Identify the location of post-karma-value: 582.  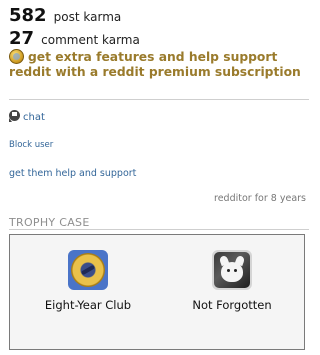
(28, 15).